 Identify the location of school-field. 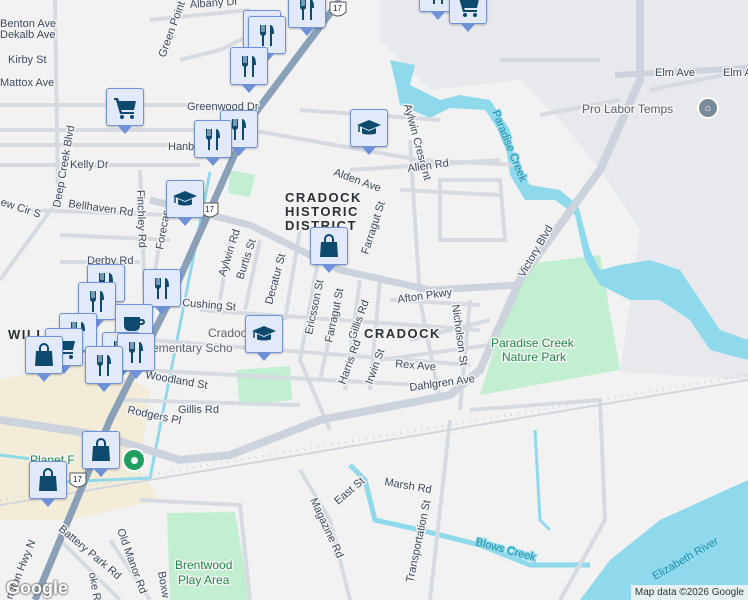
(264, 385).